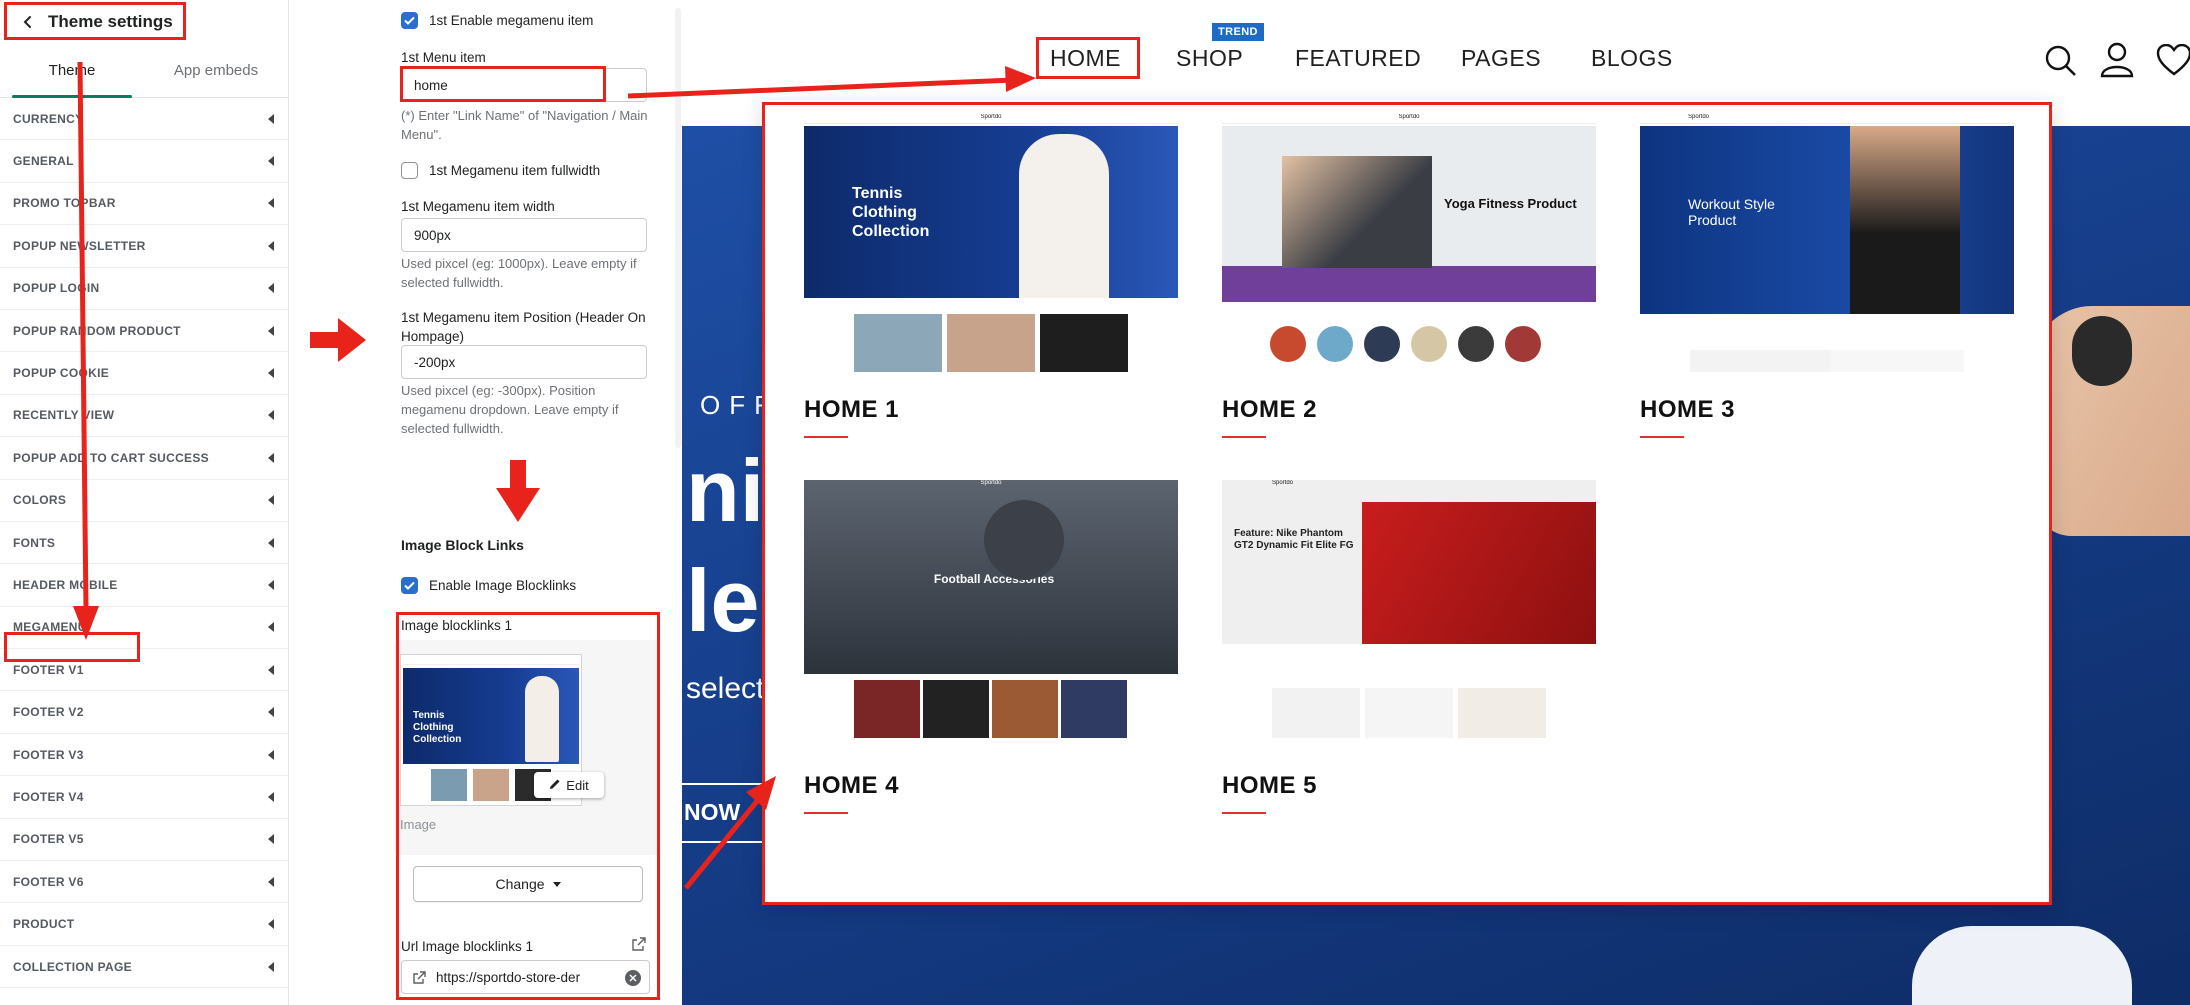 This screenshot has height=1005, width=2190. I want to click on sidebar-item-label: PROMO TOPBAR, so click(64, 203).